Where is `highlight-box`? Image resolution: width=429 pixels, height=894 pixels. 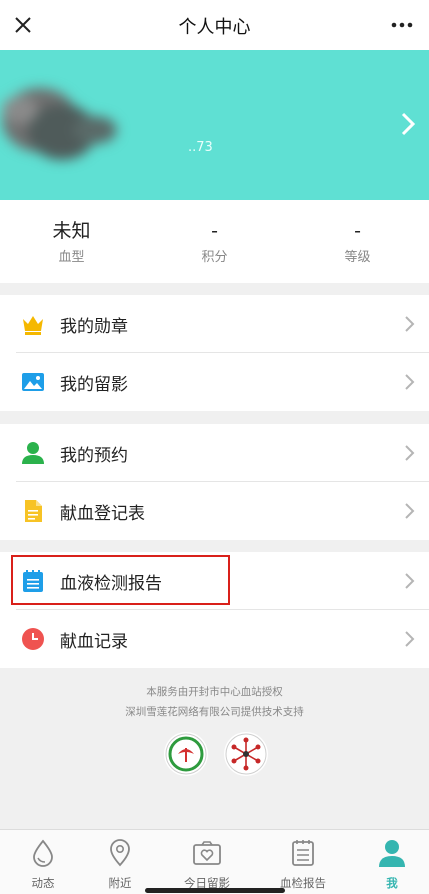
highlight-box is located at coordinates (120, 580).